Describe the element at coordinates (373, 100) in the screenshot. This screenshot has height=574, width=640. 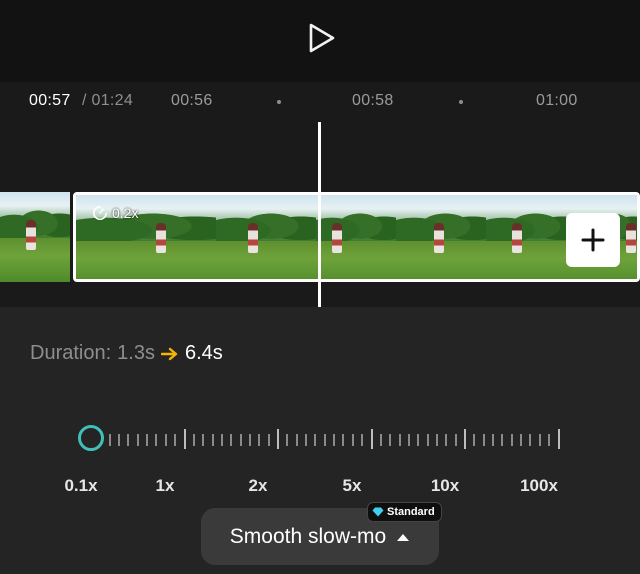
I see `ruler-tick-label: 00:58` at that location.